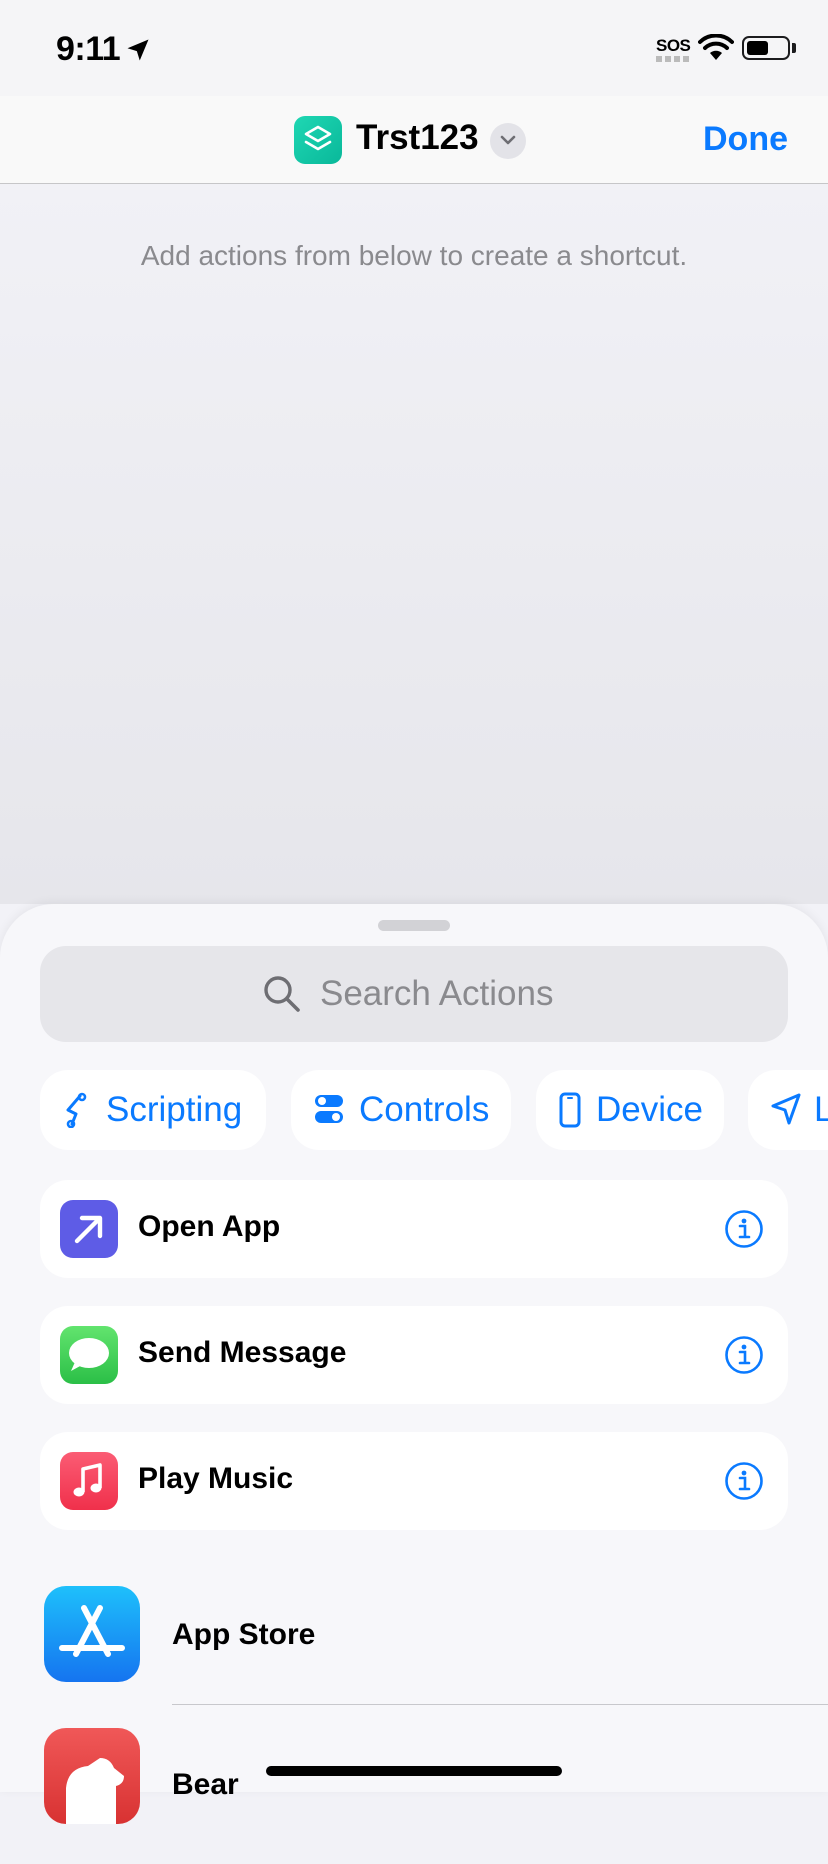 This screenshot has width=828, height=1864. I want to click on device-icon, so click(570, 1110).